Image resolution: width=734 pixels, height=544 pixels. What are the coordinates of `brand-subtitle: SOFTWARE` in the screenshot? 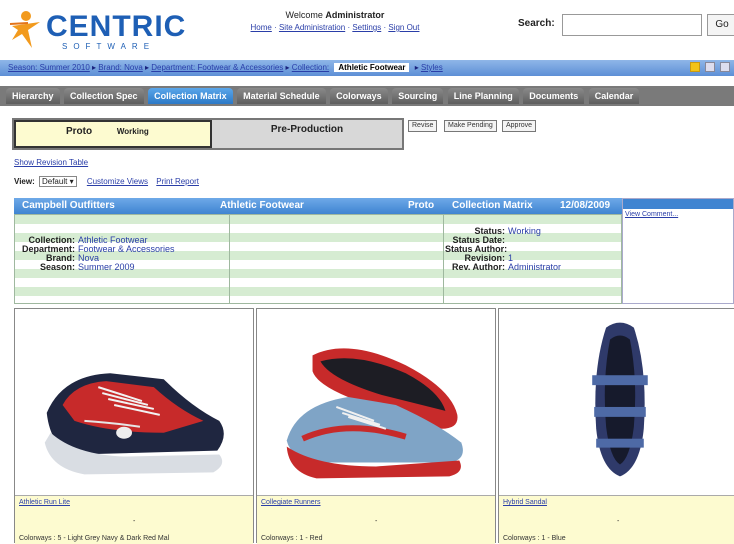 It's located at (109, 46).